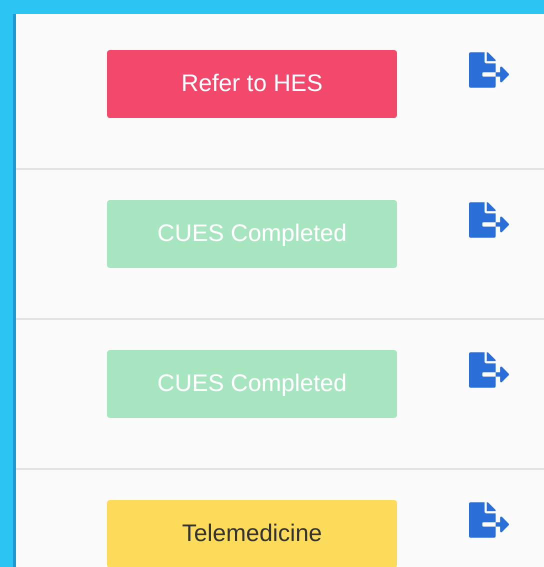  What do you see at coordinates (252, 84) in the screenshot?
I see `status-badge: Refer to HES` at bounding box center [252, 84].